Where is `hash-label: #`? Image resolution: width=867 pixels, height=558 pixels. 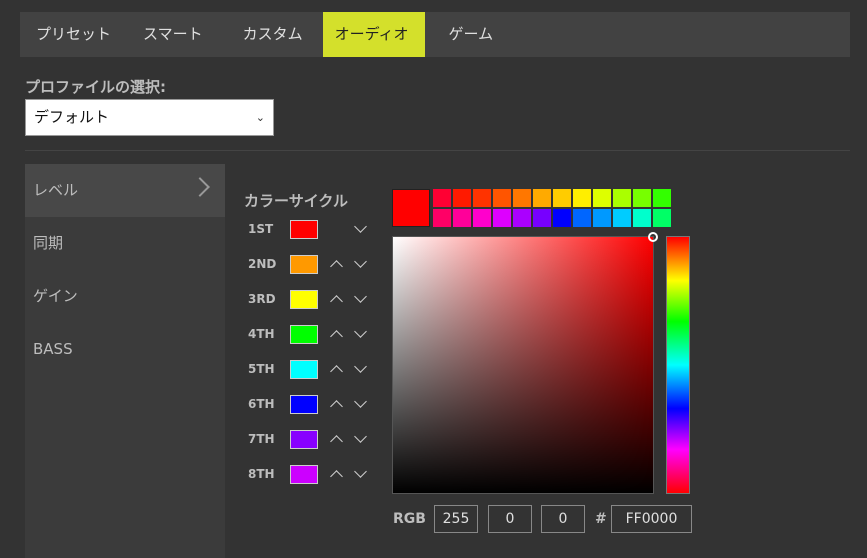
hash-label: # is located at coordinates (601, 519).